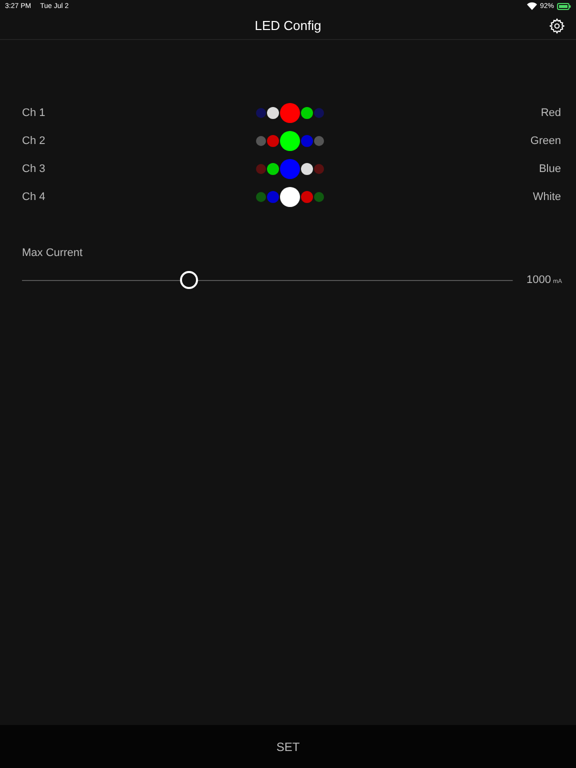 Image resolution: width=576 pixels, height=768 pixels. I want to click on slider-thumb, so click(189, 280).